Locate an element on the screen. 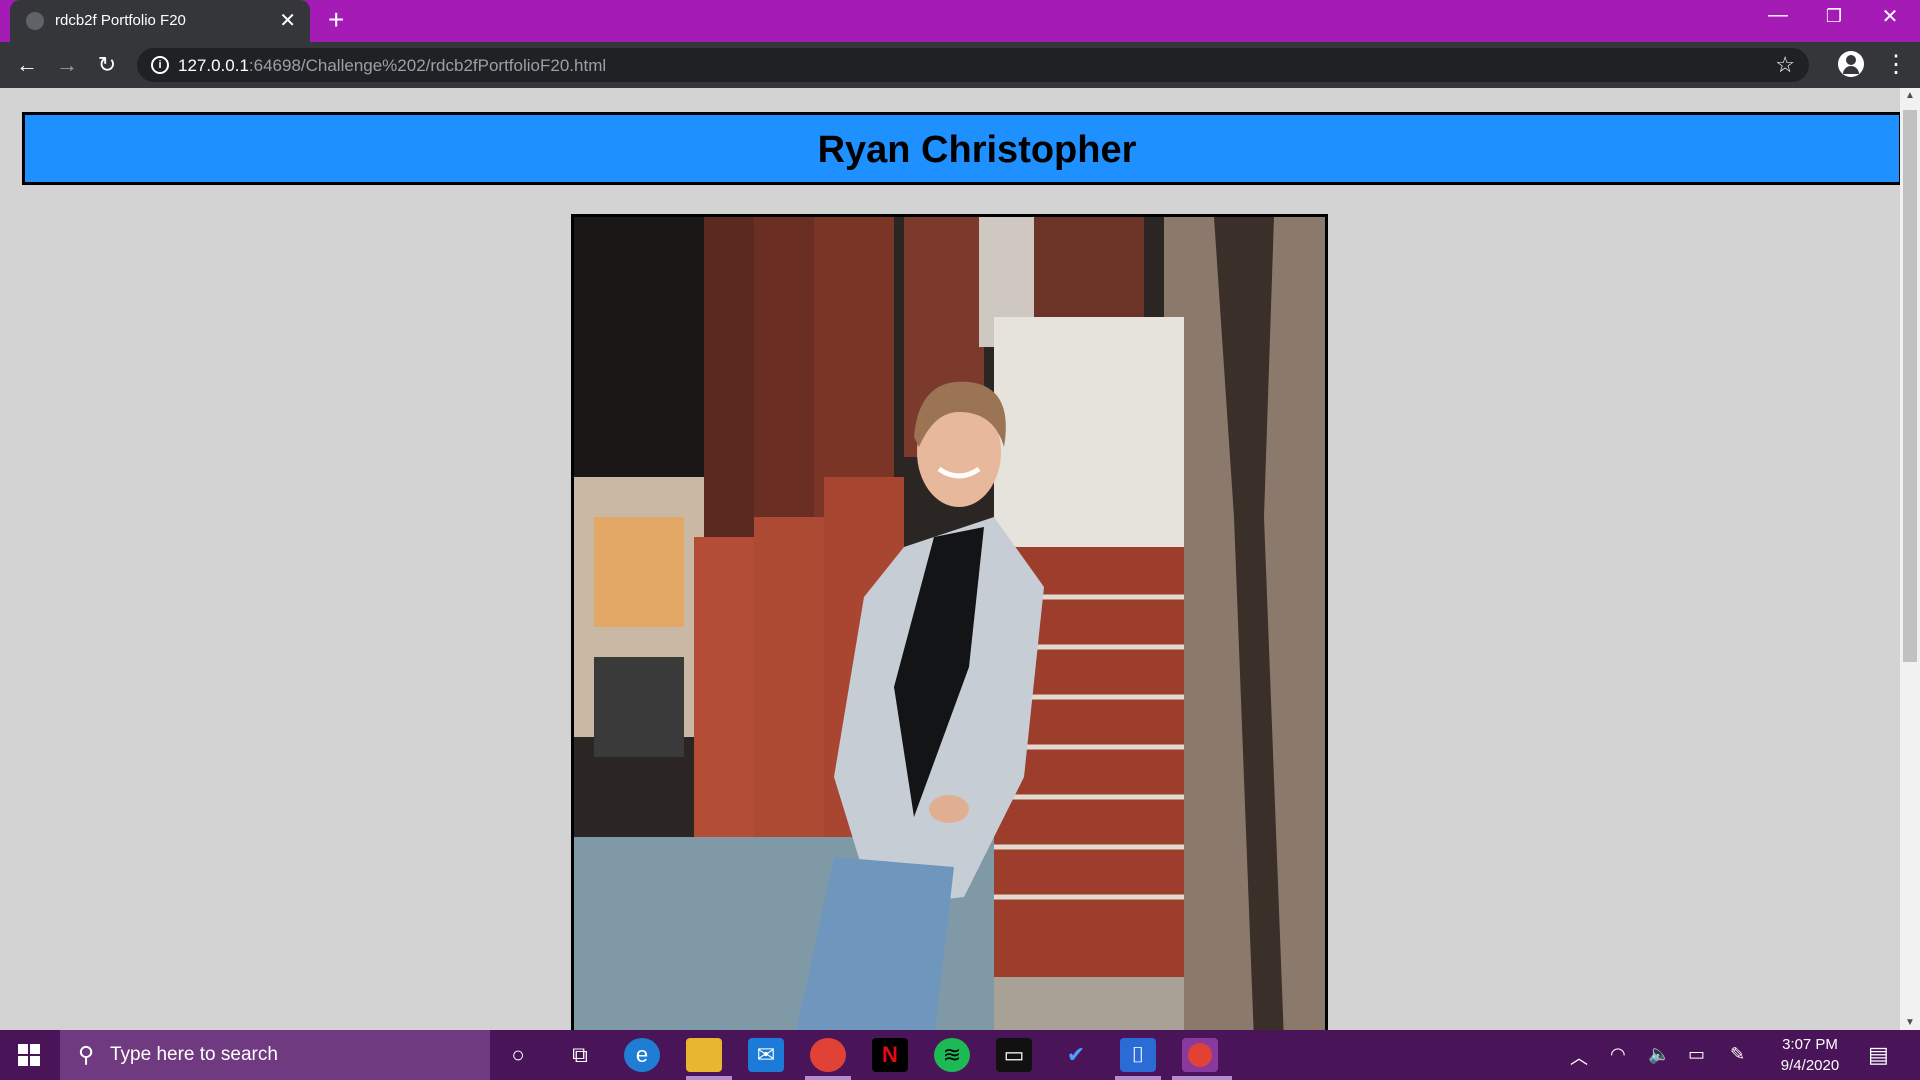 This screenshot has height=1080, width=1920. bookmark-star-icon: ☆ is located at coordinates (1785, 65).